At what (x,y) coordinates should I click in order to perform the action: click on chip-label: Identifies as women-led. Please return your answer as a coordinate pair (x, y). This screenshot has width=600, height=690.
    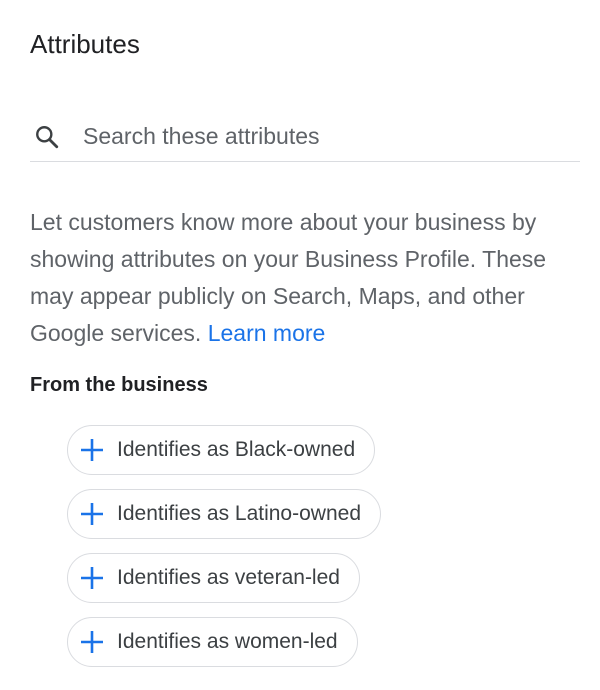
    Looking at the image, I should click on (227, 641).